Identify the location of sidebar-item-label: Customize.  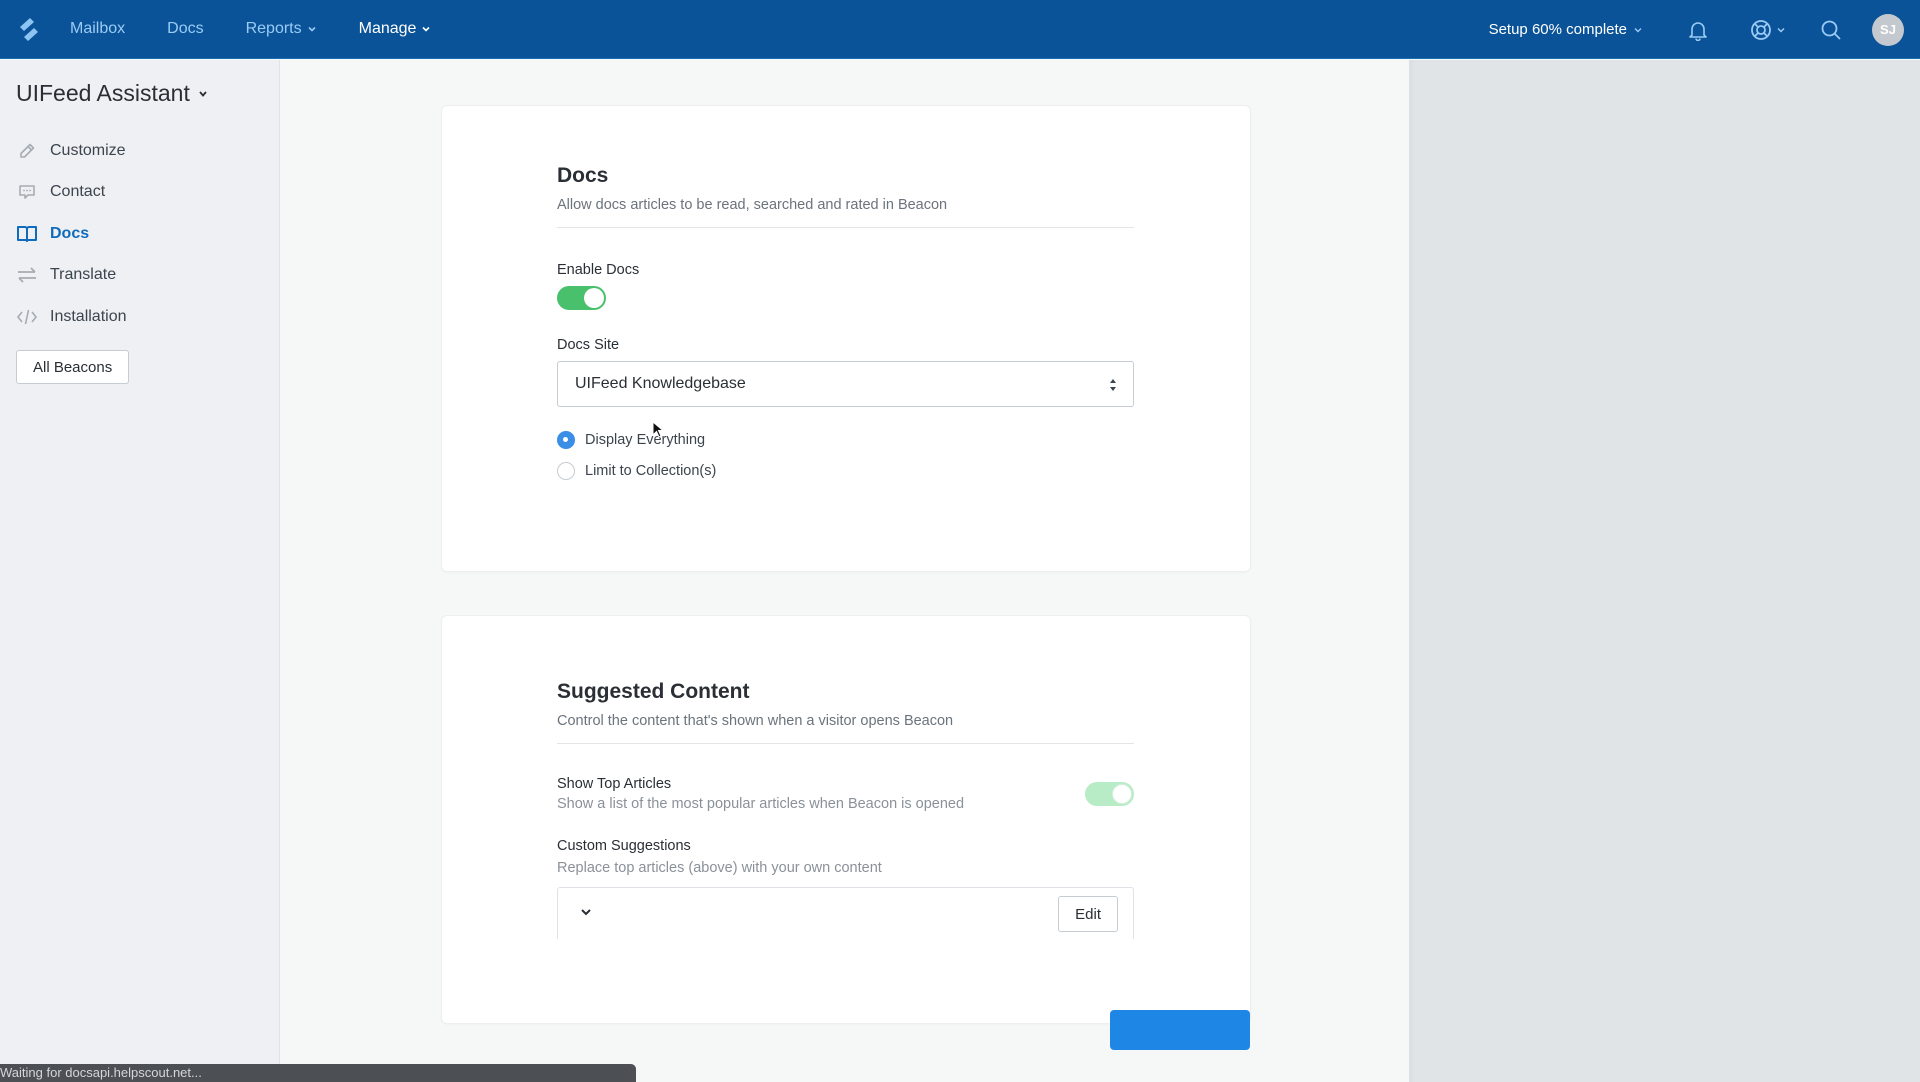
(88, 150).